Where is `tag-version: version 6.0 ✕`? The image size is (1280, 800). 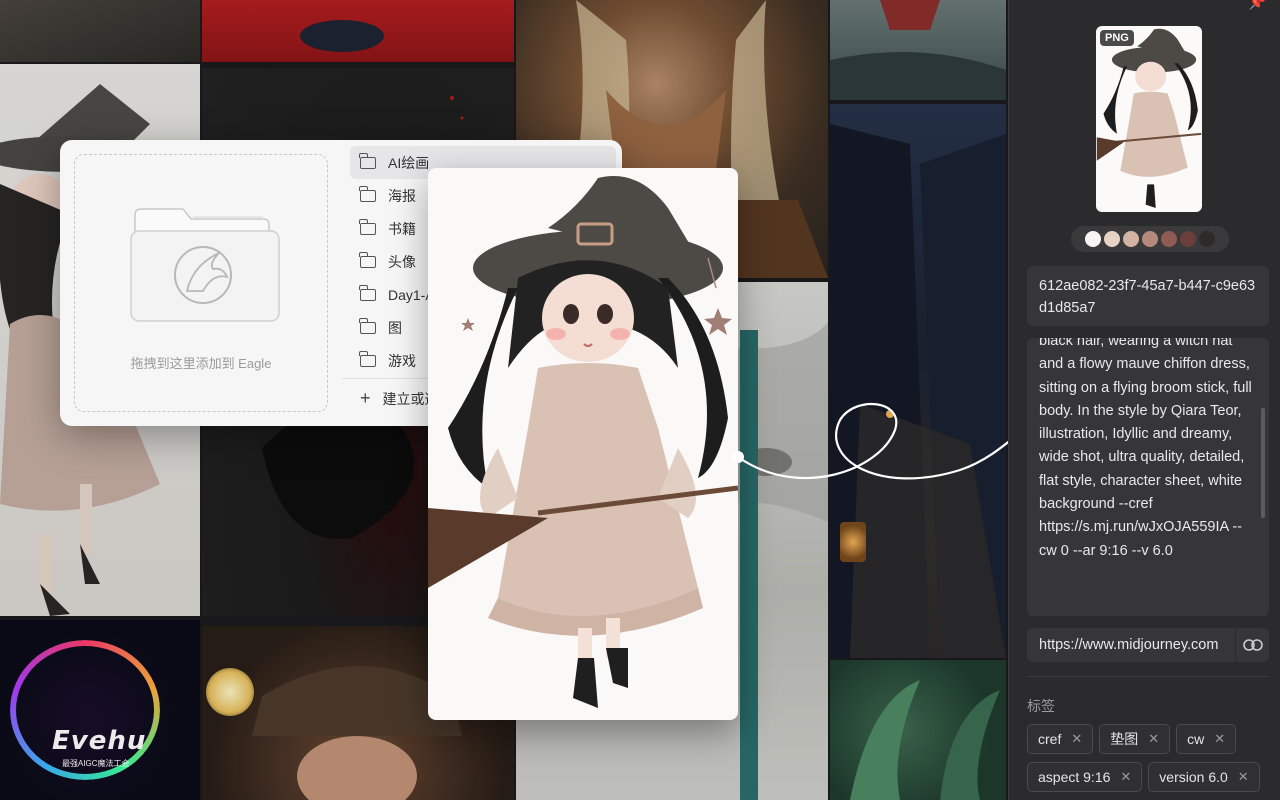 tag-version: version 6.0 ✕ is located at coordinates (1204, 777).